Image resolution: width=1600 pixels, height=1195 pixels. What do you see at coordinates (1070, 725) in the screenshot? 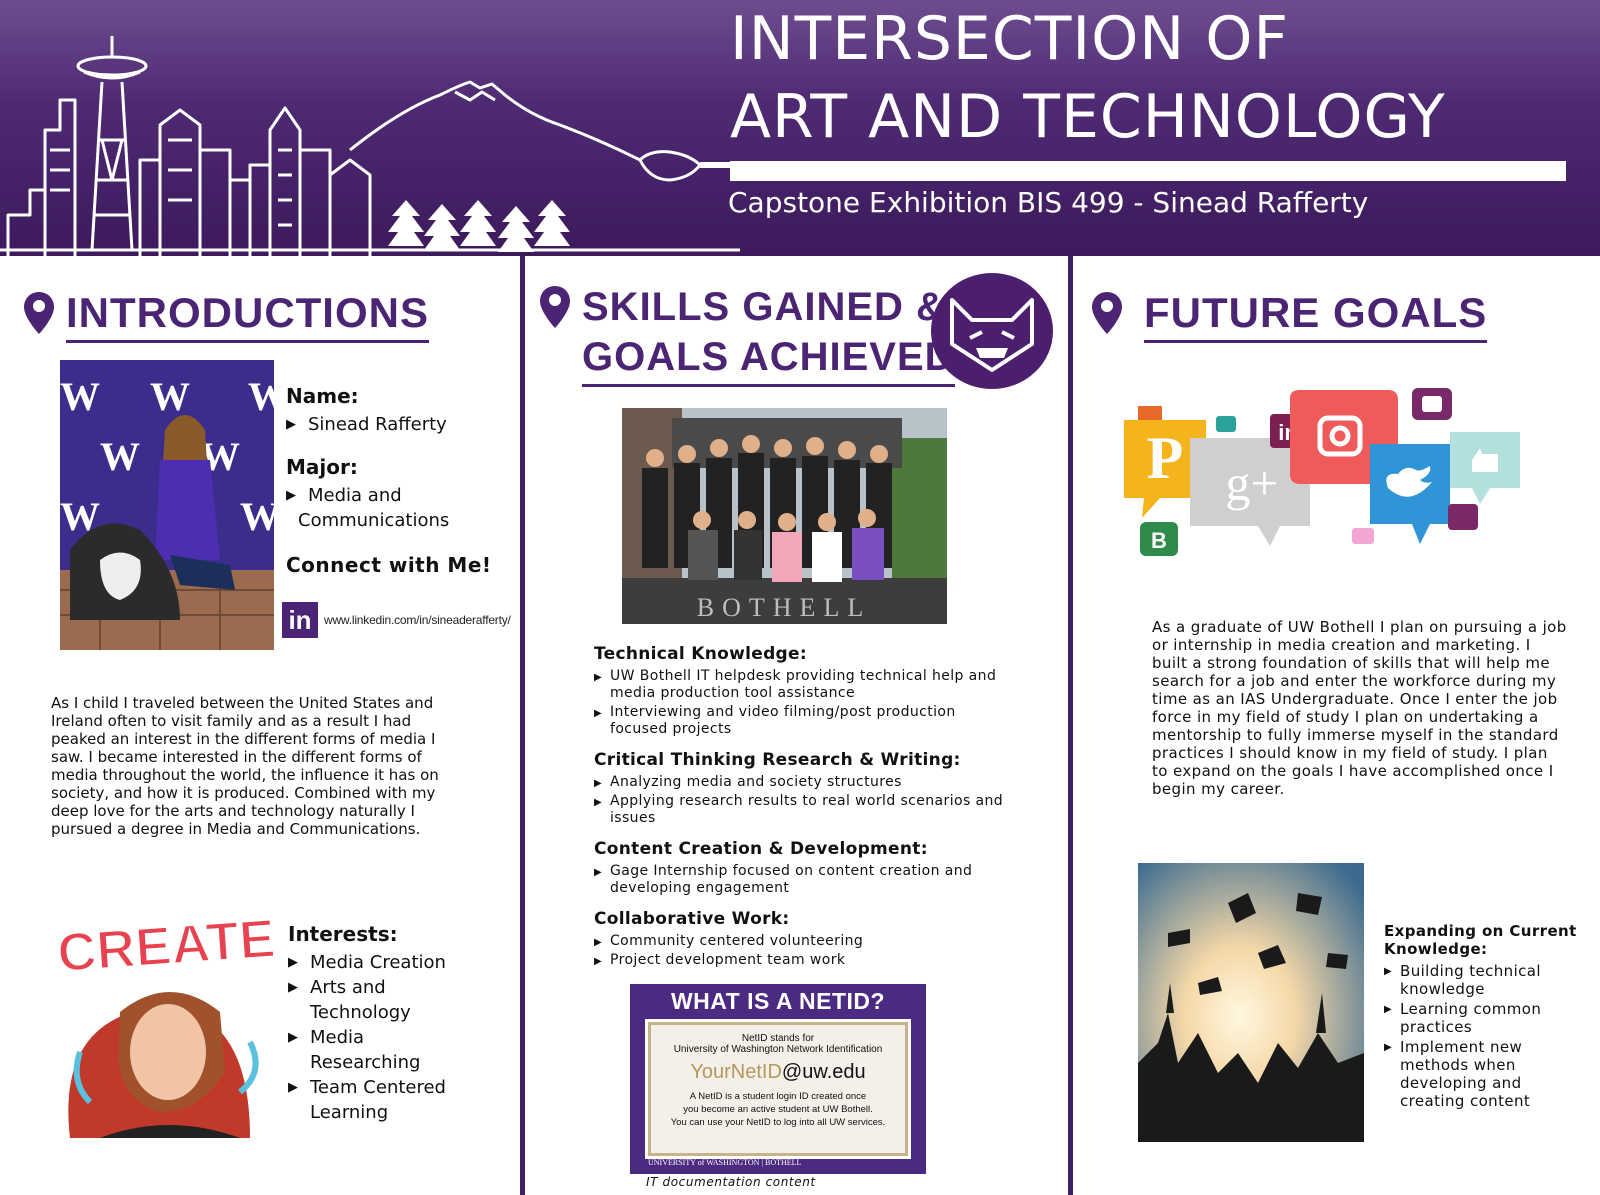
I see `column-divider-right` at bounding box center [1070, 725].